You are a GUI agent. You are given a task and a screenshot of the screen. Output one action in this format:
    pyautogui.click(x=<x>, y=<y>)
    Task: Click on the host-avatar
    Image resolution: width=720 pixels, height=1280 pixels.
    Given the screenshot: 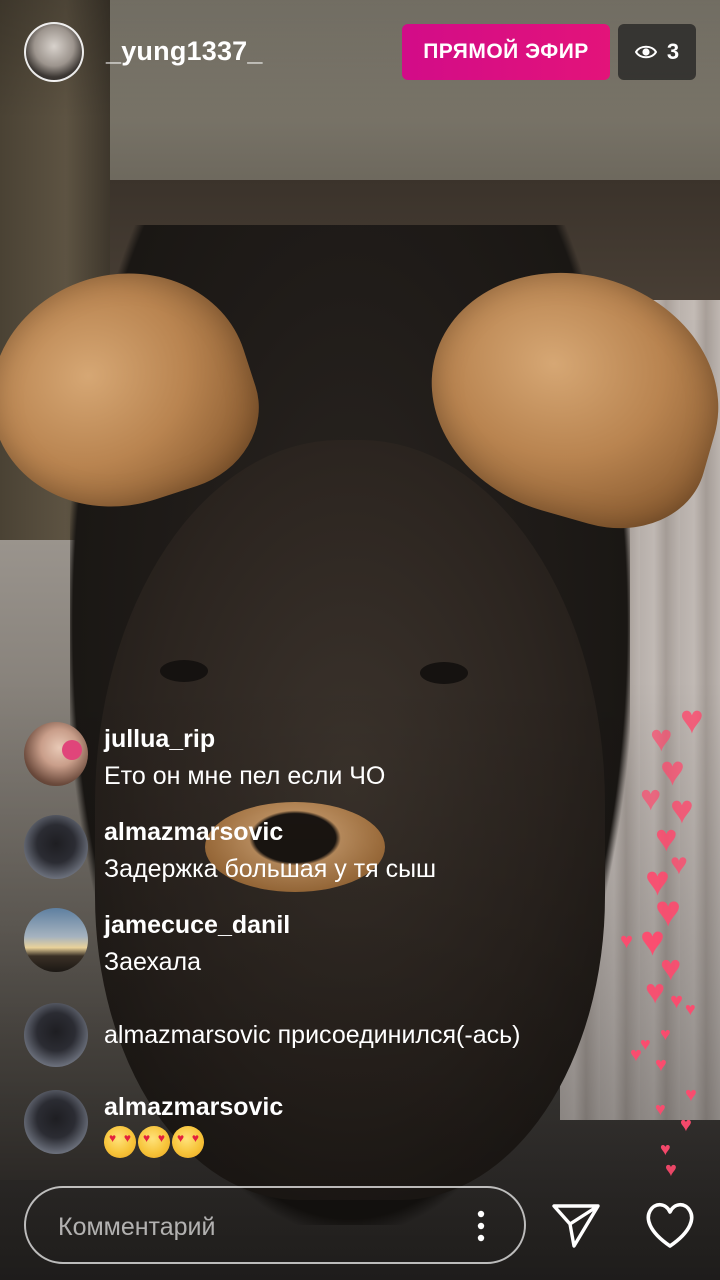 What is the action you would take?
    pyautogui.click(x=54, y=52)
    